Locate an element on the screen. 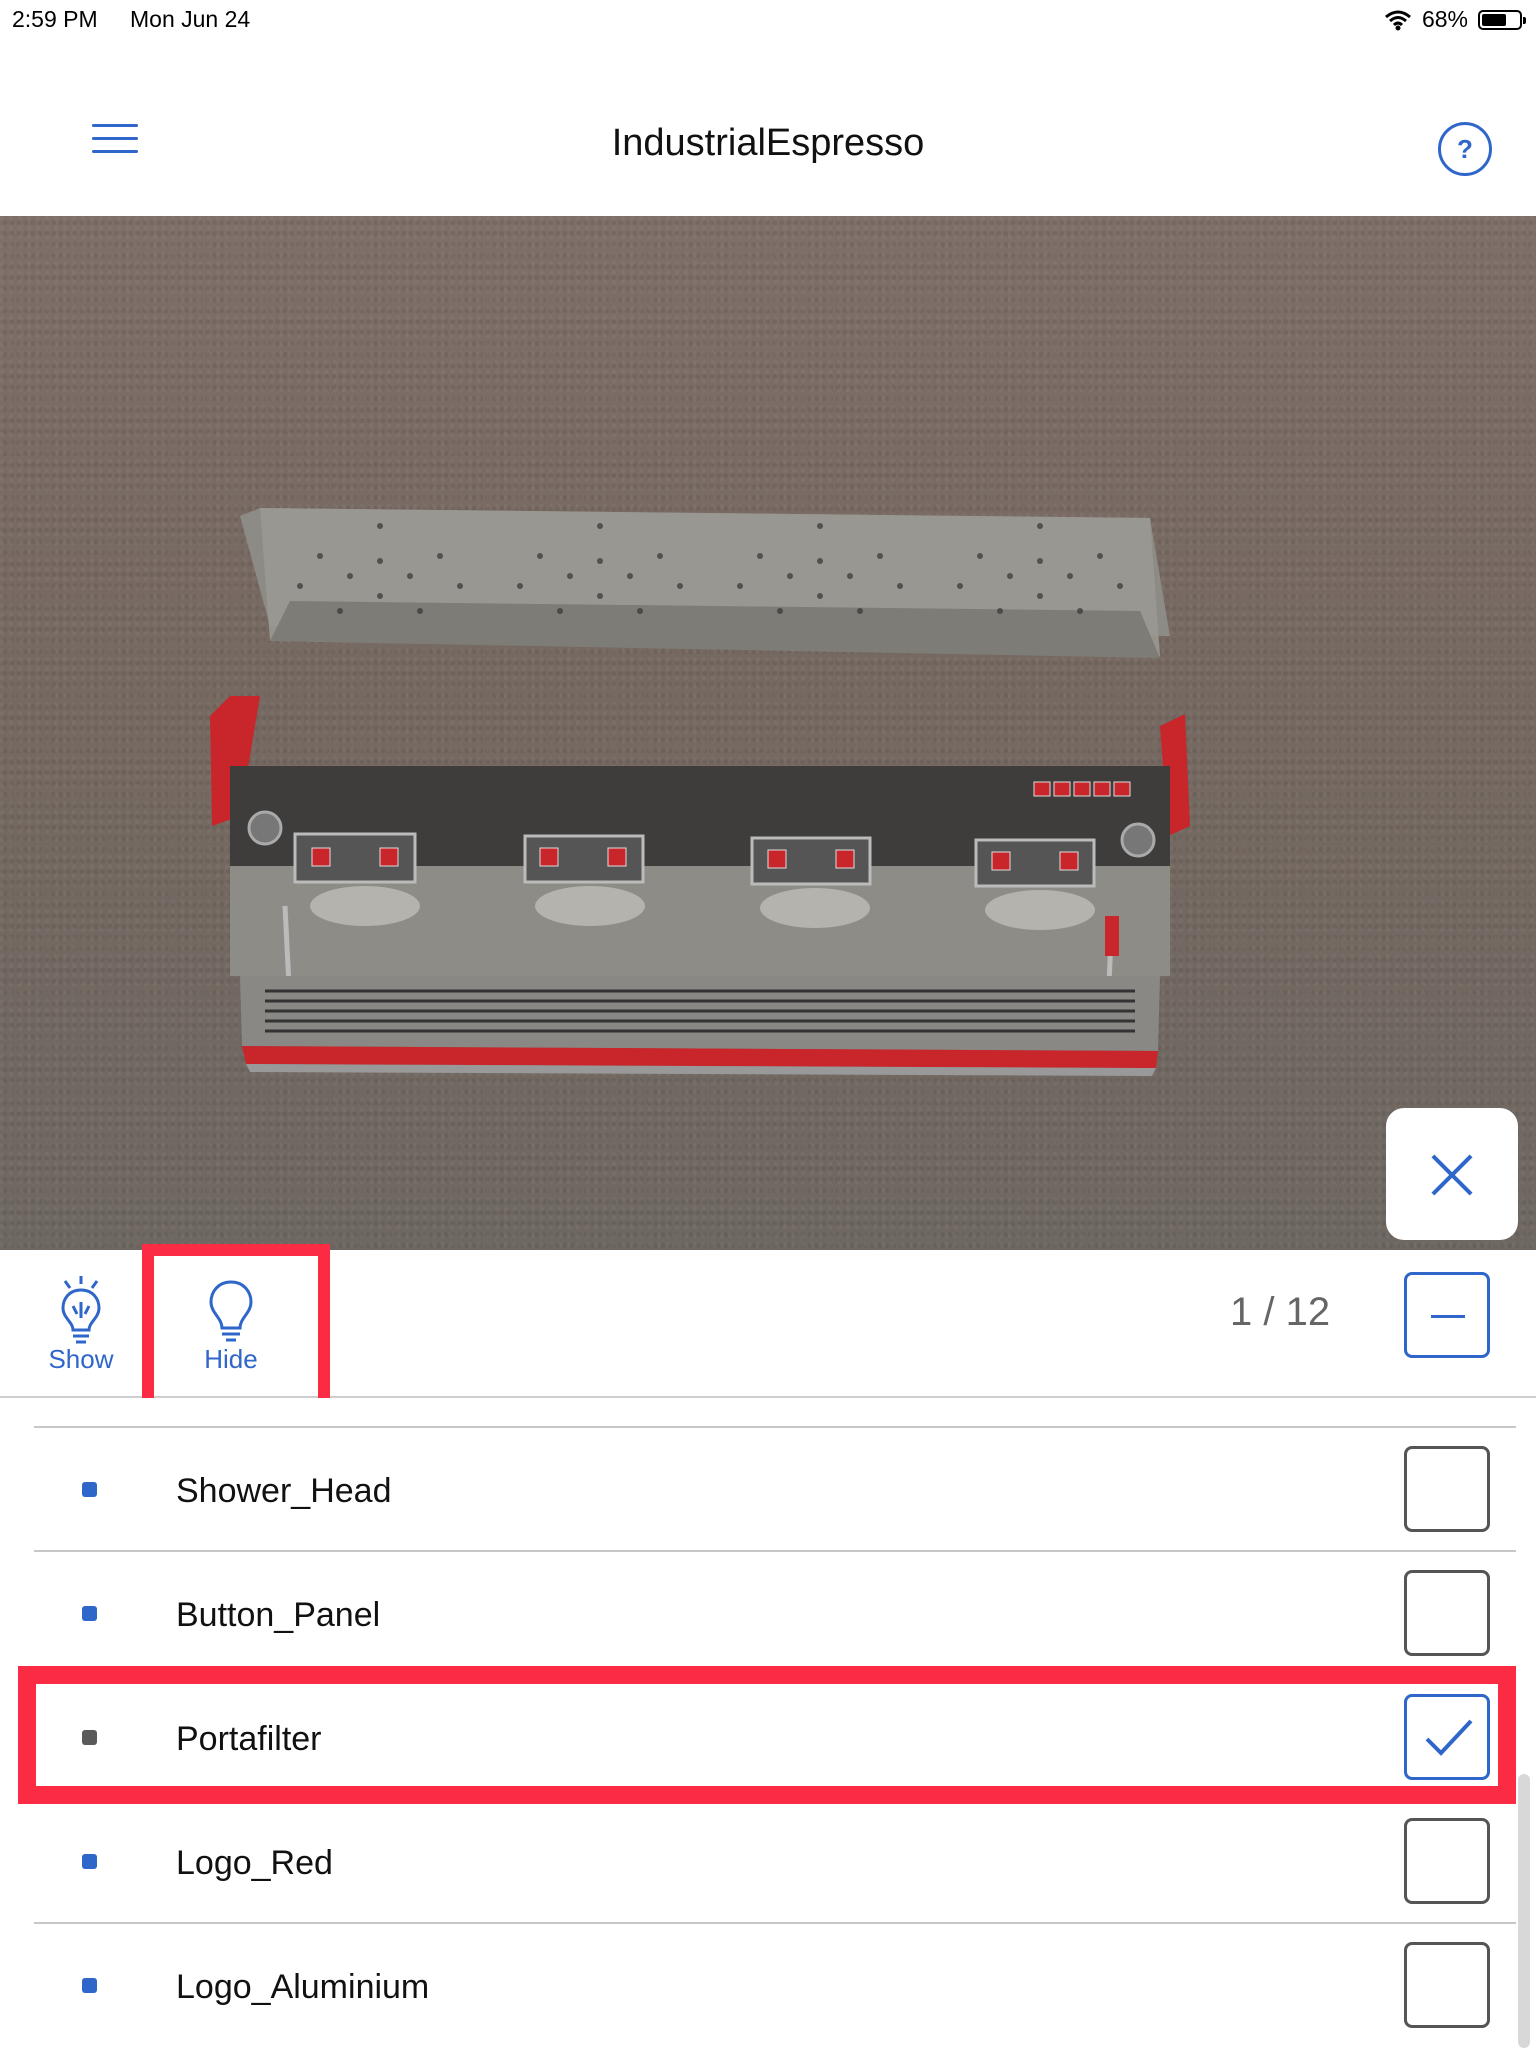 This screenshot has height=2048, width=1536. part-label: Button_Panel is located at coordinates (278, 1615).